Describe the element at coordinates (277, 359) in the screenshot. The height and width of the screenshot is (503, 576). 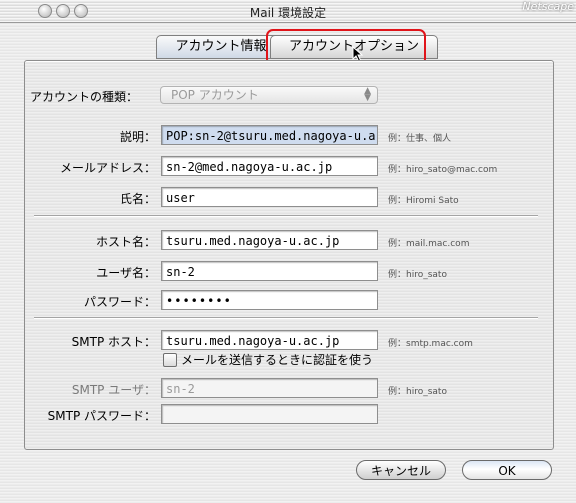
I see `smtp-auth-checkbox-label: メールを送信するときに認証を使う` at that location.